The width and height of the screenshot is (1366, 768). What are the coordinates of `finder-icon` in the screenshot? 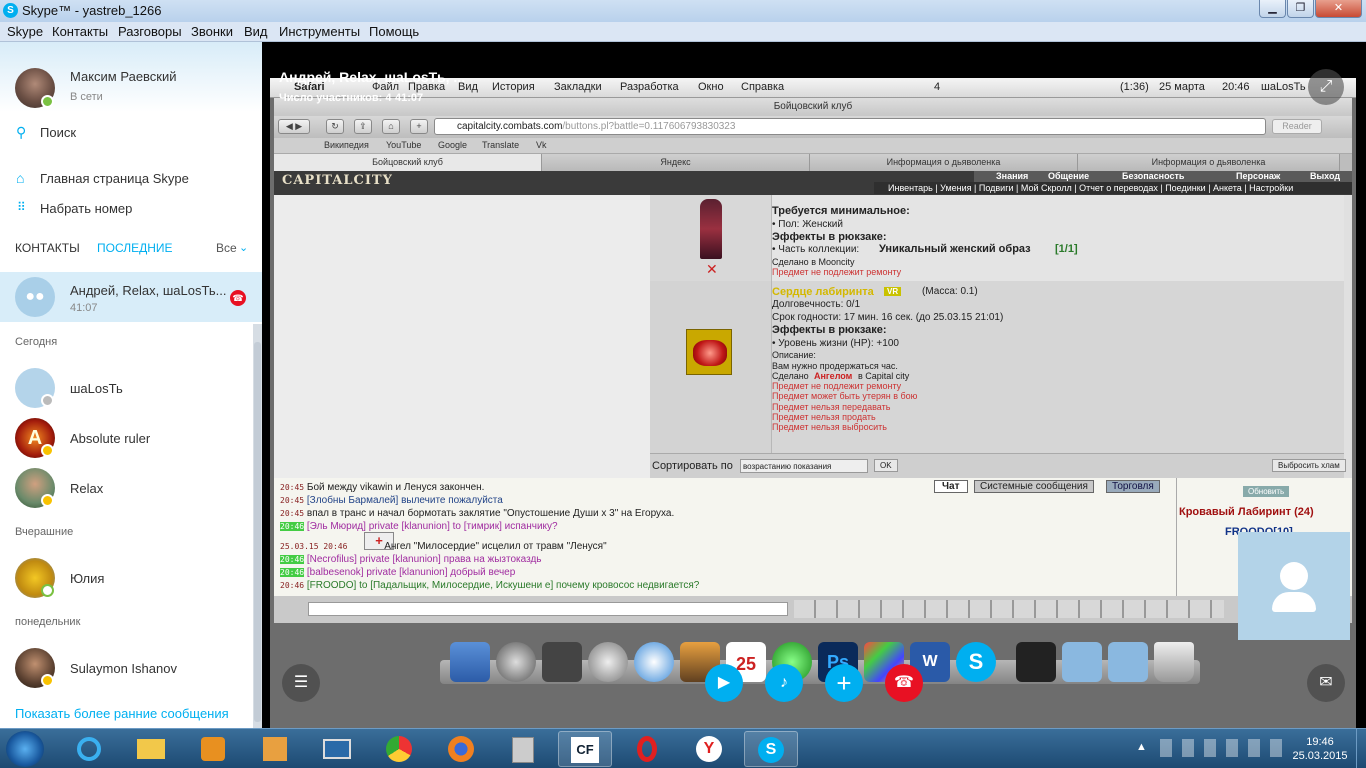 It's located at (470, 662).